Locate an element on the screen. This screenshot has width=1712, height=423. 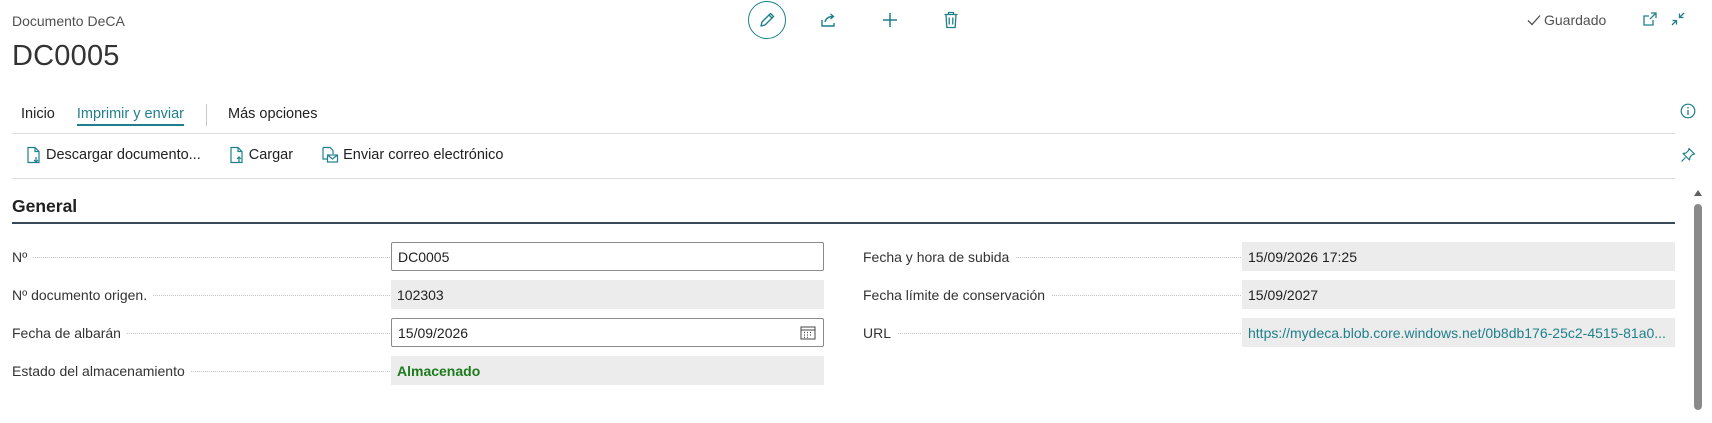
tab-separator is located at coordinates (207, 115).